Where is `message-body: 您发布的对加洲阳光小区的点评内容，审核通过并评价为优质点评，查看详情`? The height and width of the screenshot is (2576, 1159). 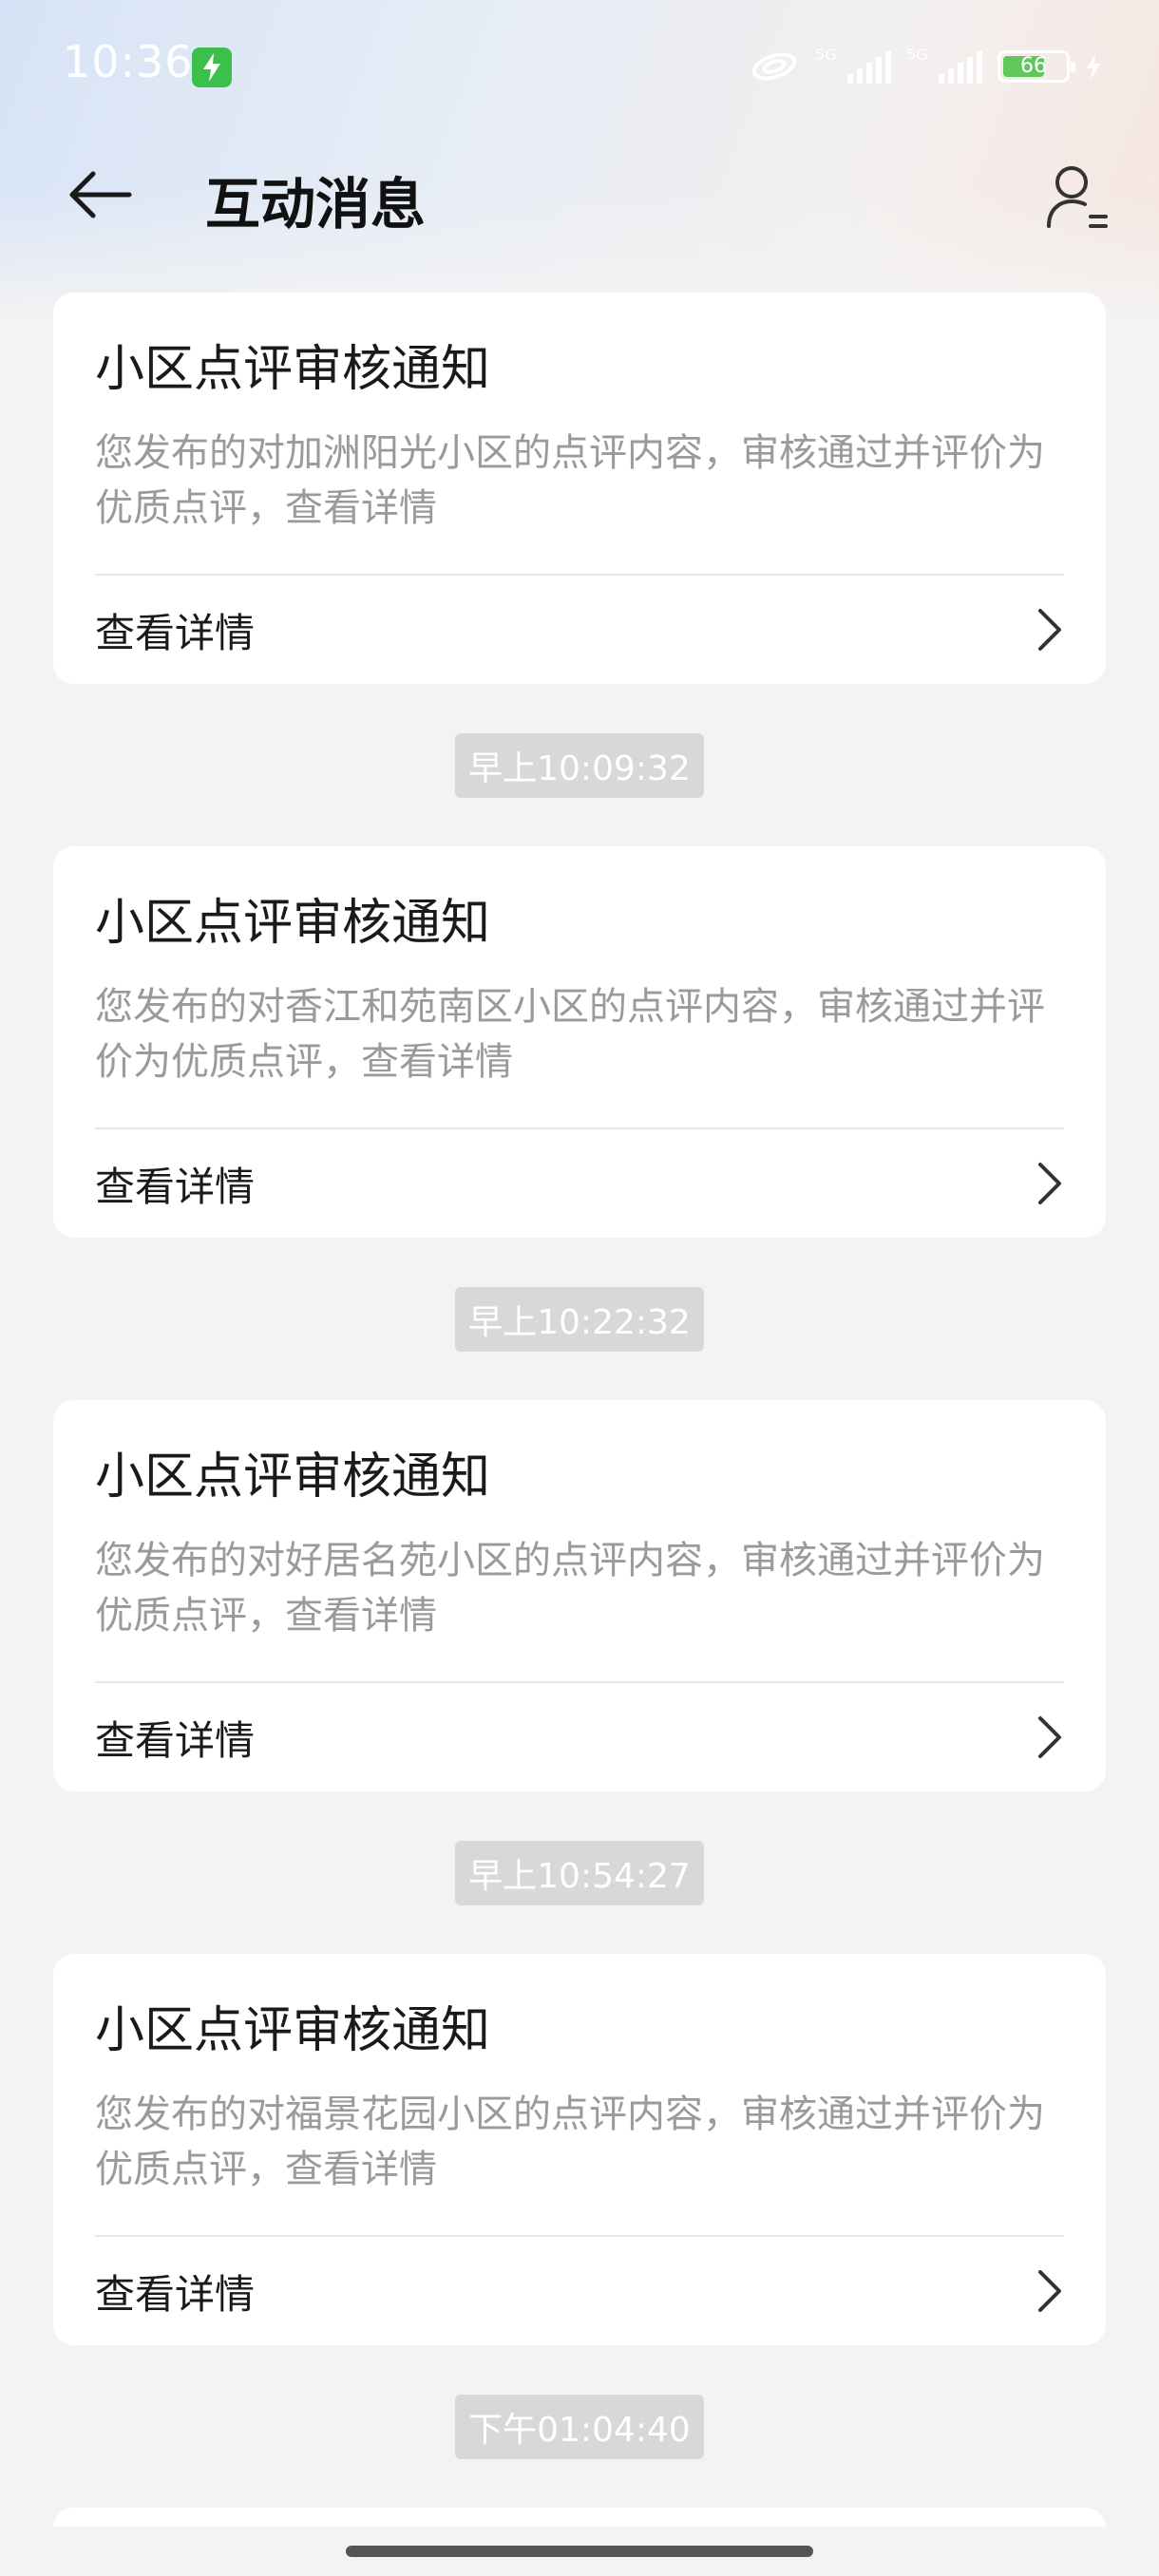
message-body: 您发布的对加洲阳光小区的点评内容，审核通过并评价为优质点评，查看详情 is located at coordinates (570, 480).